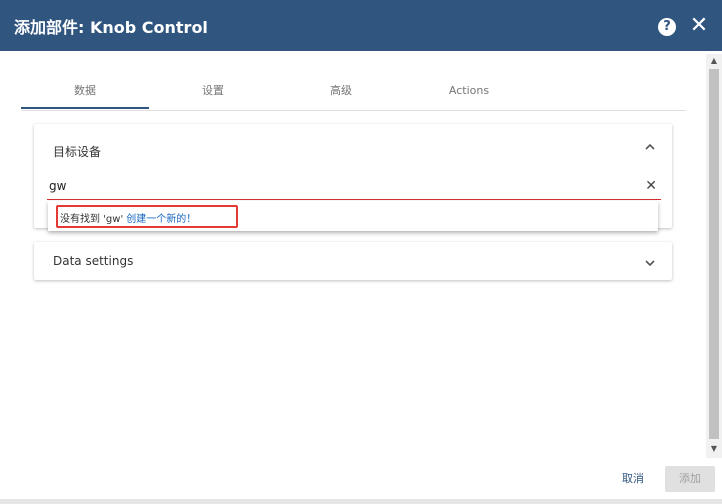 The image size is (722, 504). I want to click on tab-settings: 设置, so click(213, 92).